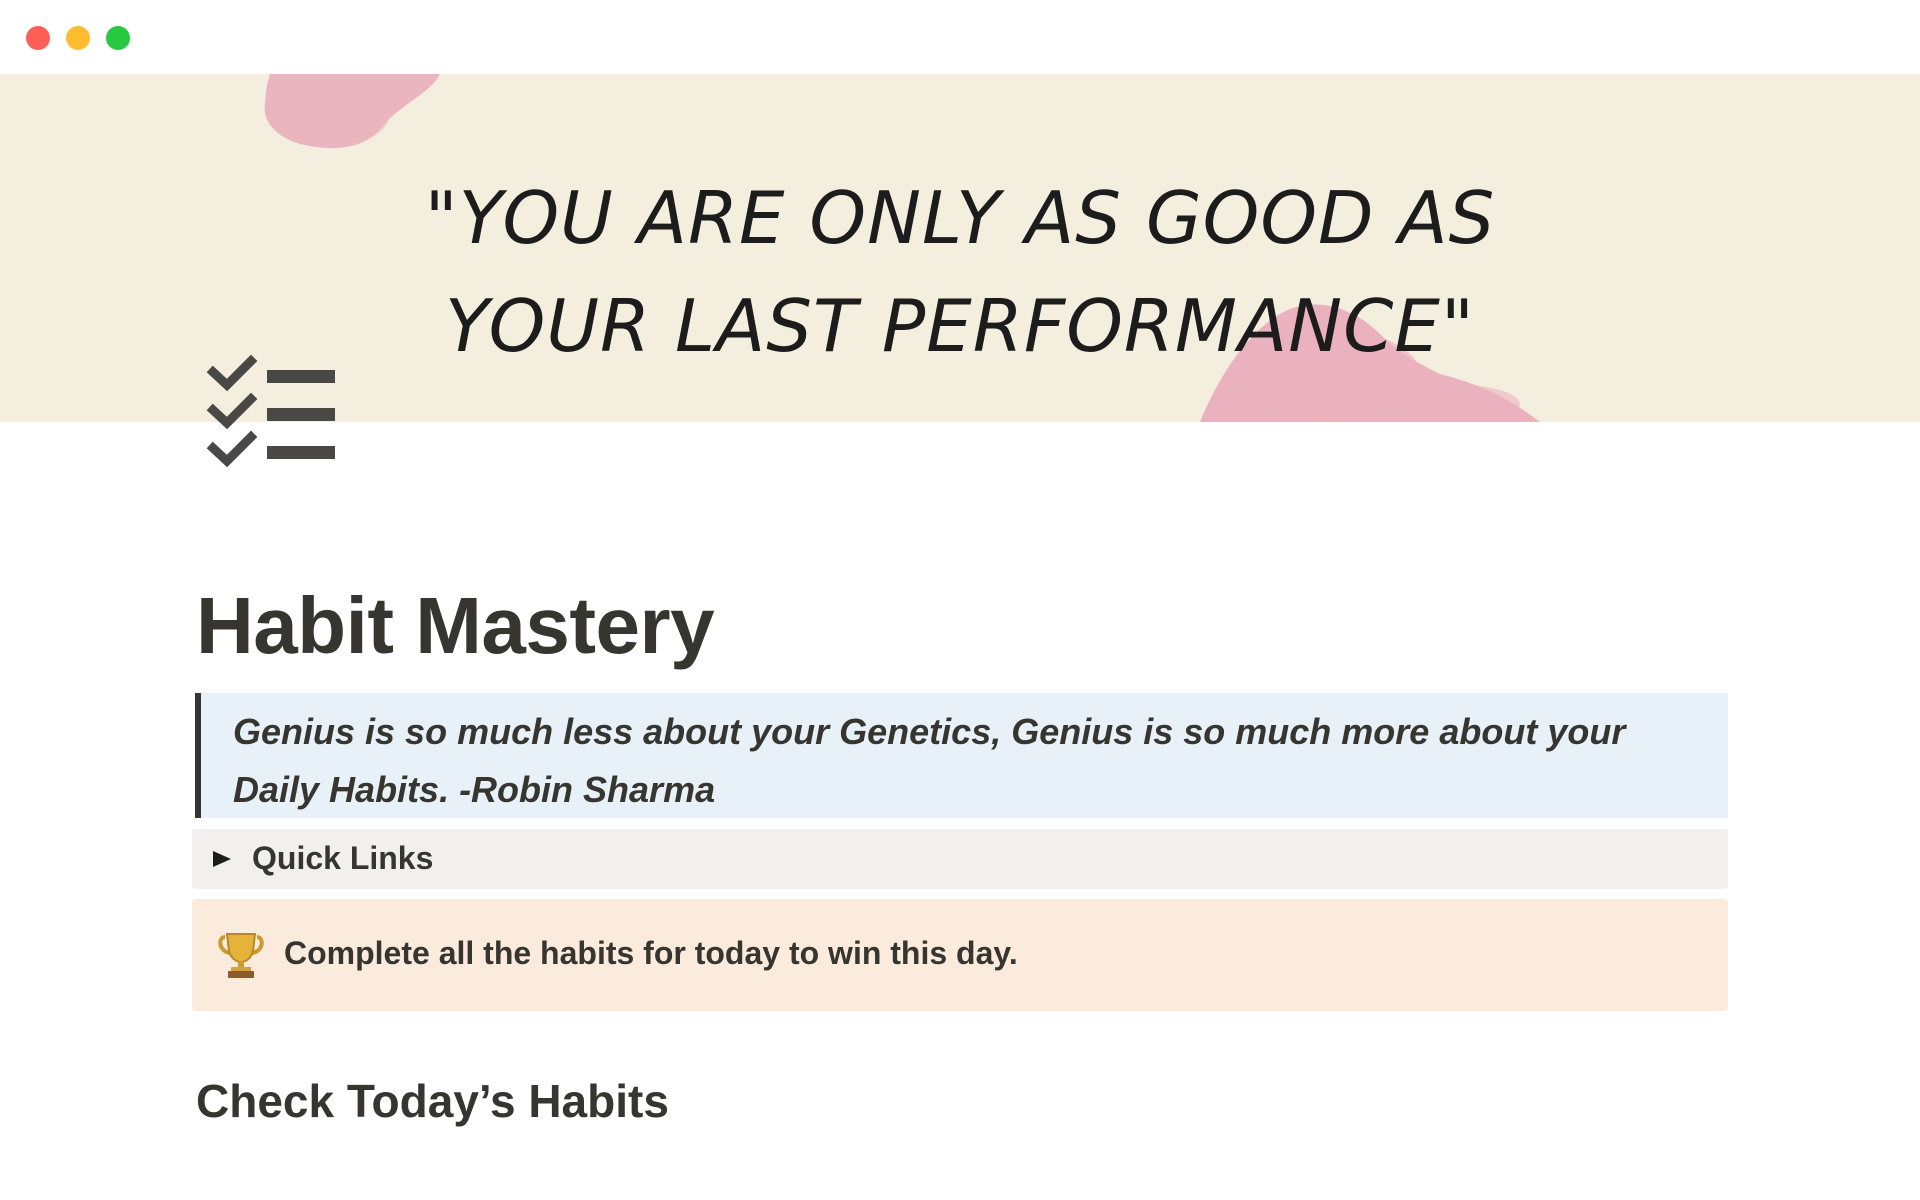  What do you see at coordinates (241, 955) in the screenshot?
I see `trophy-icon` at bounding box center [241, 955].